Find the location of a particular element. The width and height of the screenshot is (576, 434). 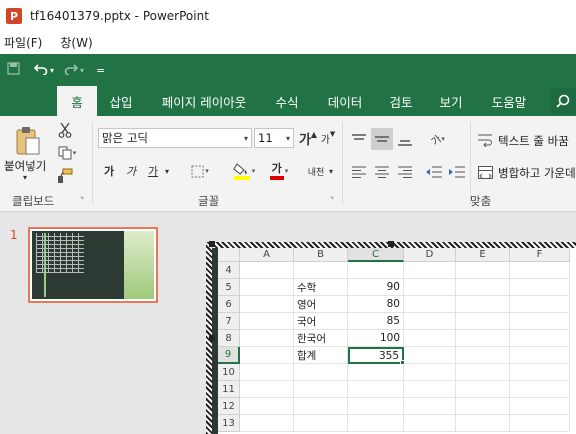

table-cell: 한국어 is located at coordinates (321, 338).